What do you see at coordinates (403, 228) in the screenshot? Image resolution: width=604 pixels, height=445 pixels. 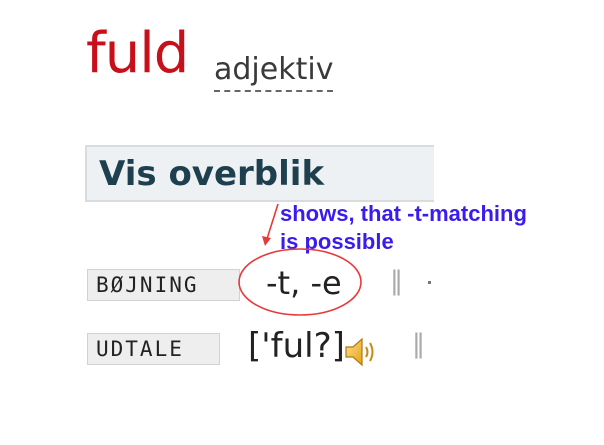 I see `annotation-note: shows, that -t-matching is possible` at bounding box center [403, 228].